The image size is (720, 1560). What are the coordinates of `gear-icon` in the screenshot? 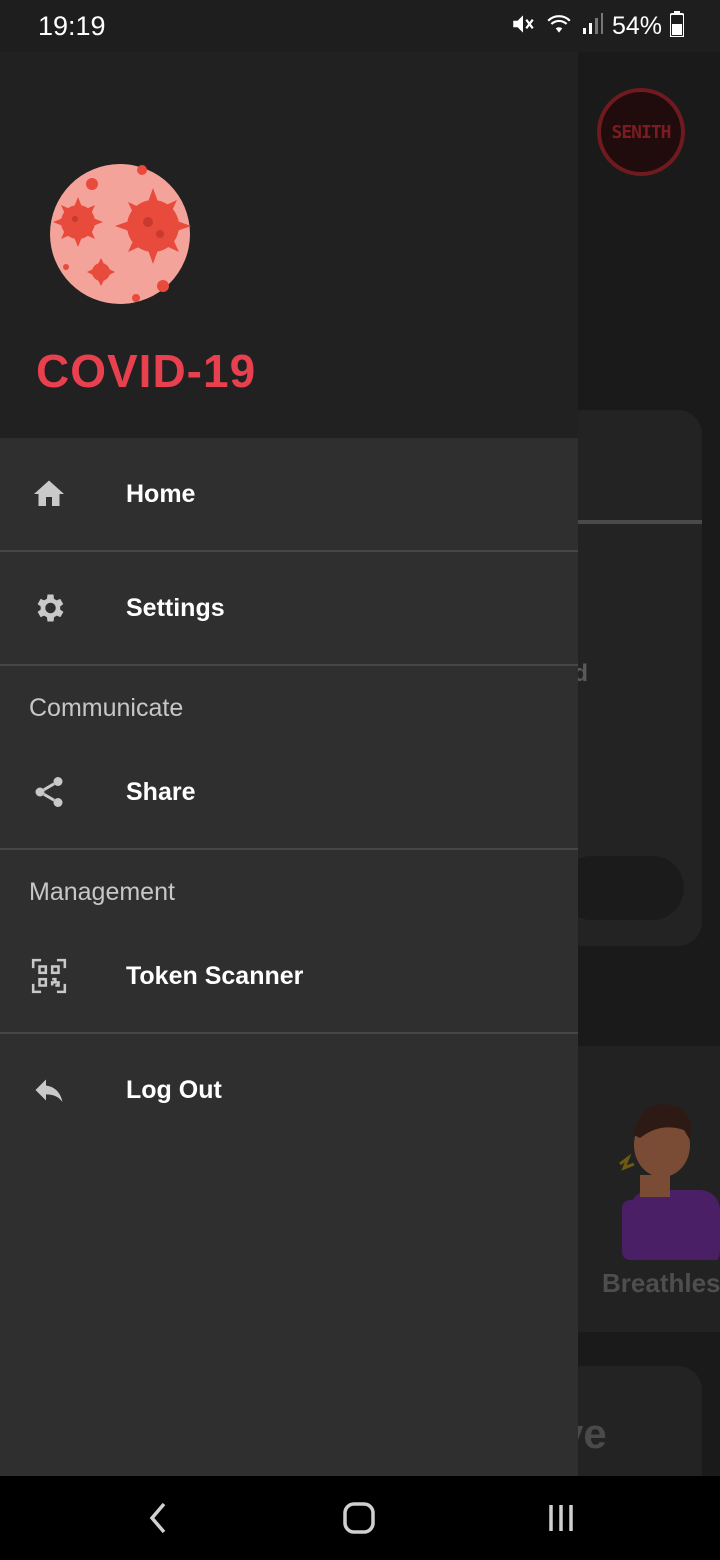 It's located at (49, 608).